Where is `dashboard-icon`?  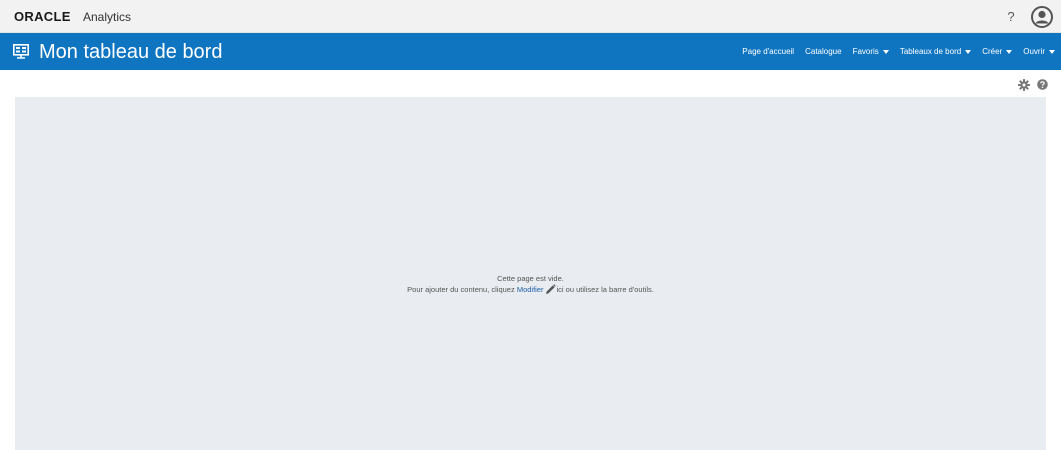 dashboard-icon is located at coordinates (21, 51).